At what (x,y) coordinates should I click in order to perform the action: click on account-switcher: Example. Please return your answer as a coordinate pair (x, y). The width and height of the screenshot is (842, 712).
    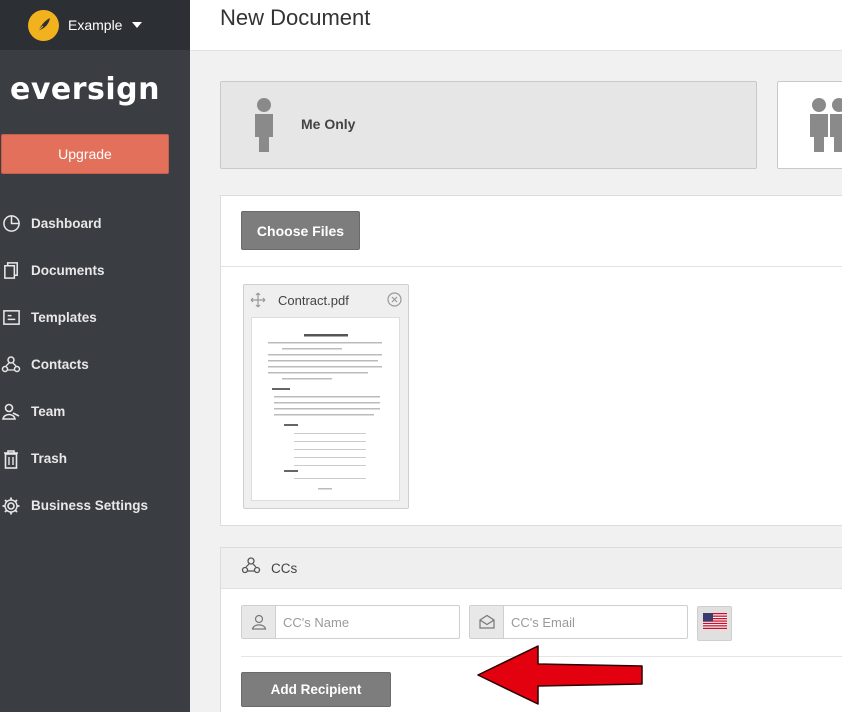
    Looking at the image, I should click on (95, 25).